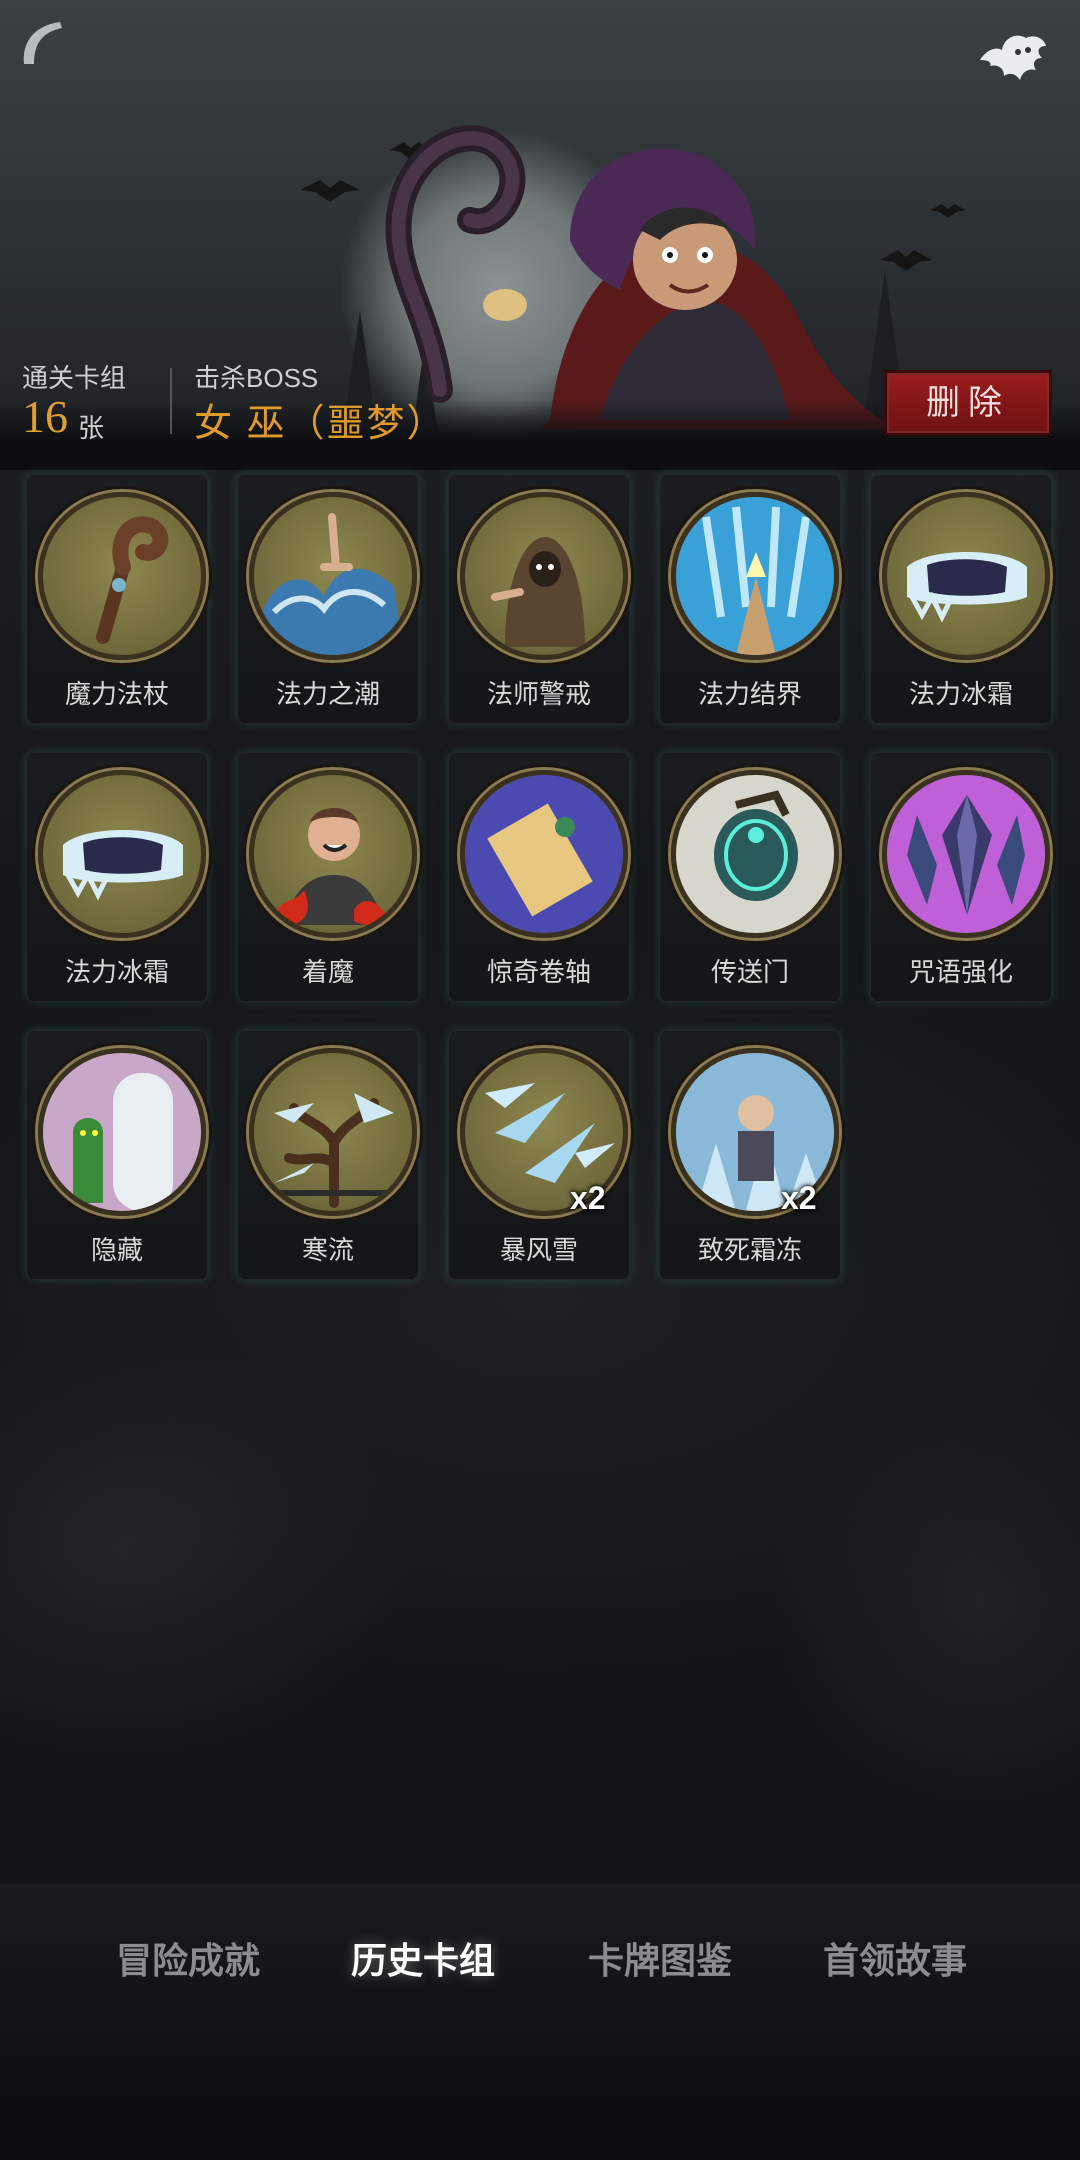 This screenshot has width=1080, height=2160. What do you see at coordinates (755, 576) in the screenshot?
I see `barrier-hand-icon` at bounding box center [755, 576].